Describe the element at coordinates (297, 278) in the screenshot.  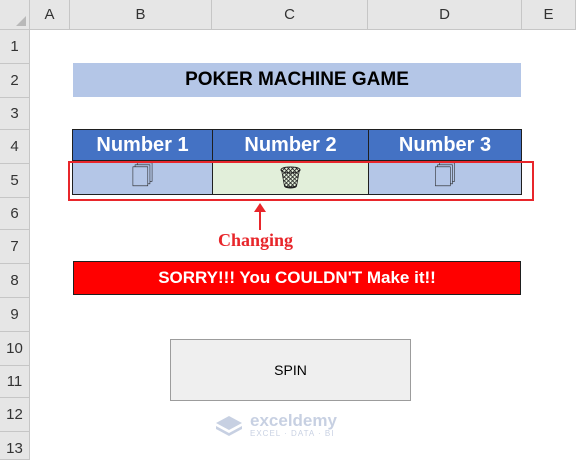
I see `result-banner: SORRY!!! You COULDN'T Make it!!` at that location.